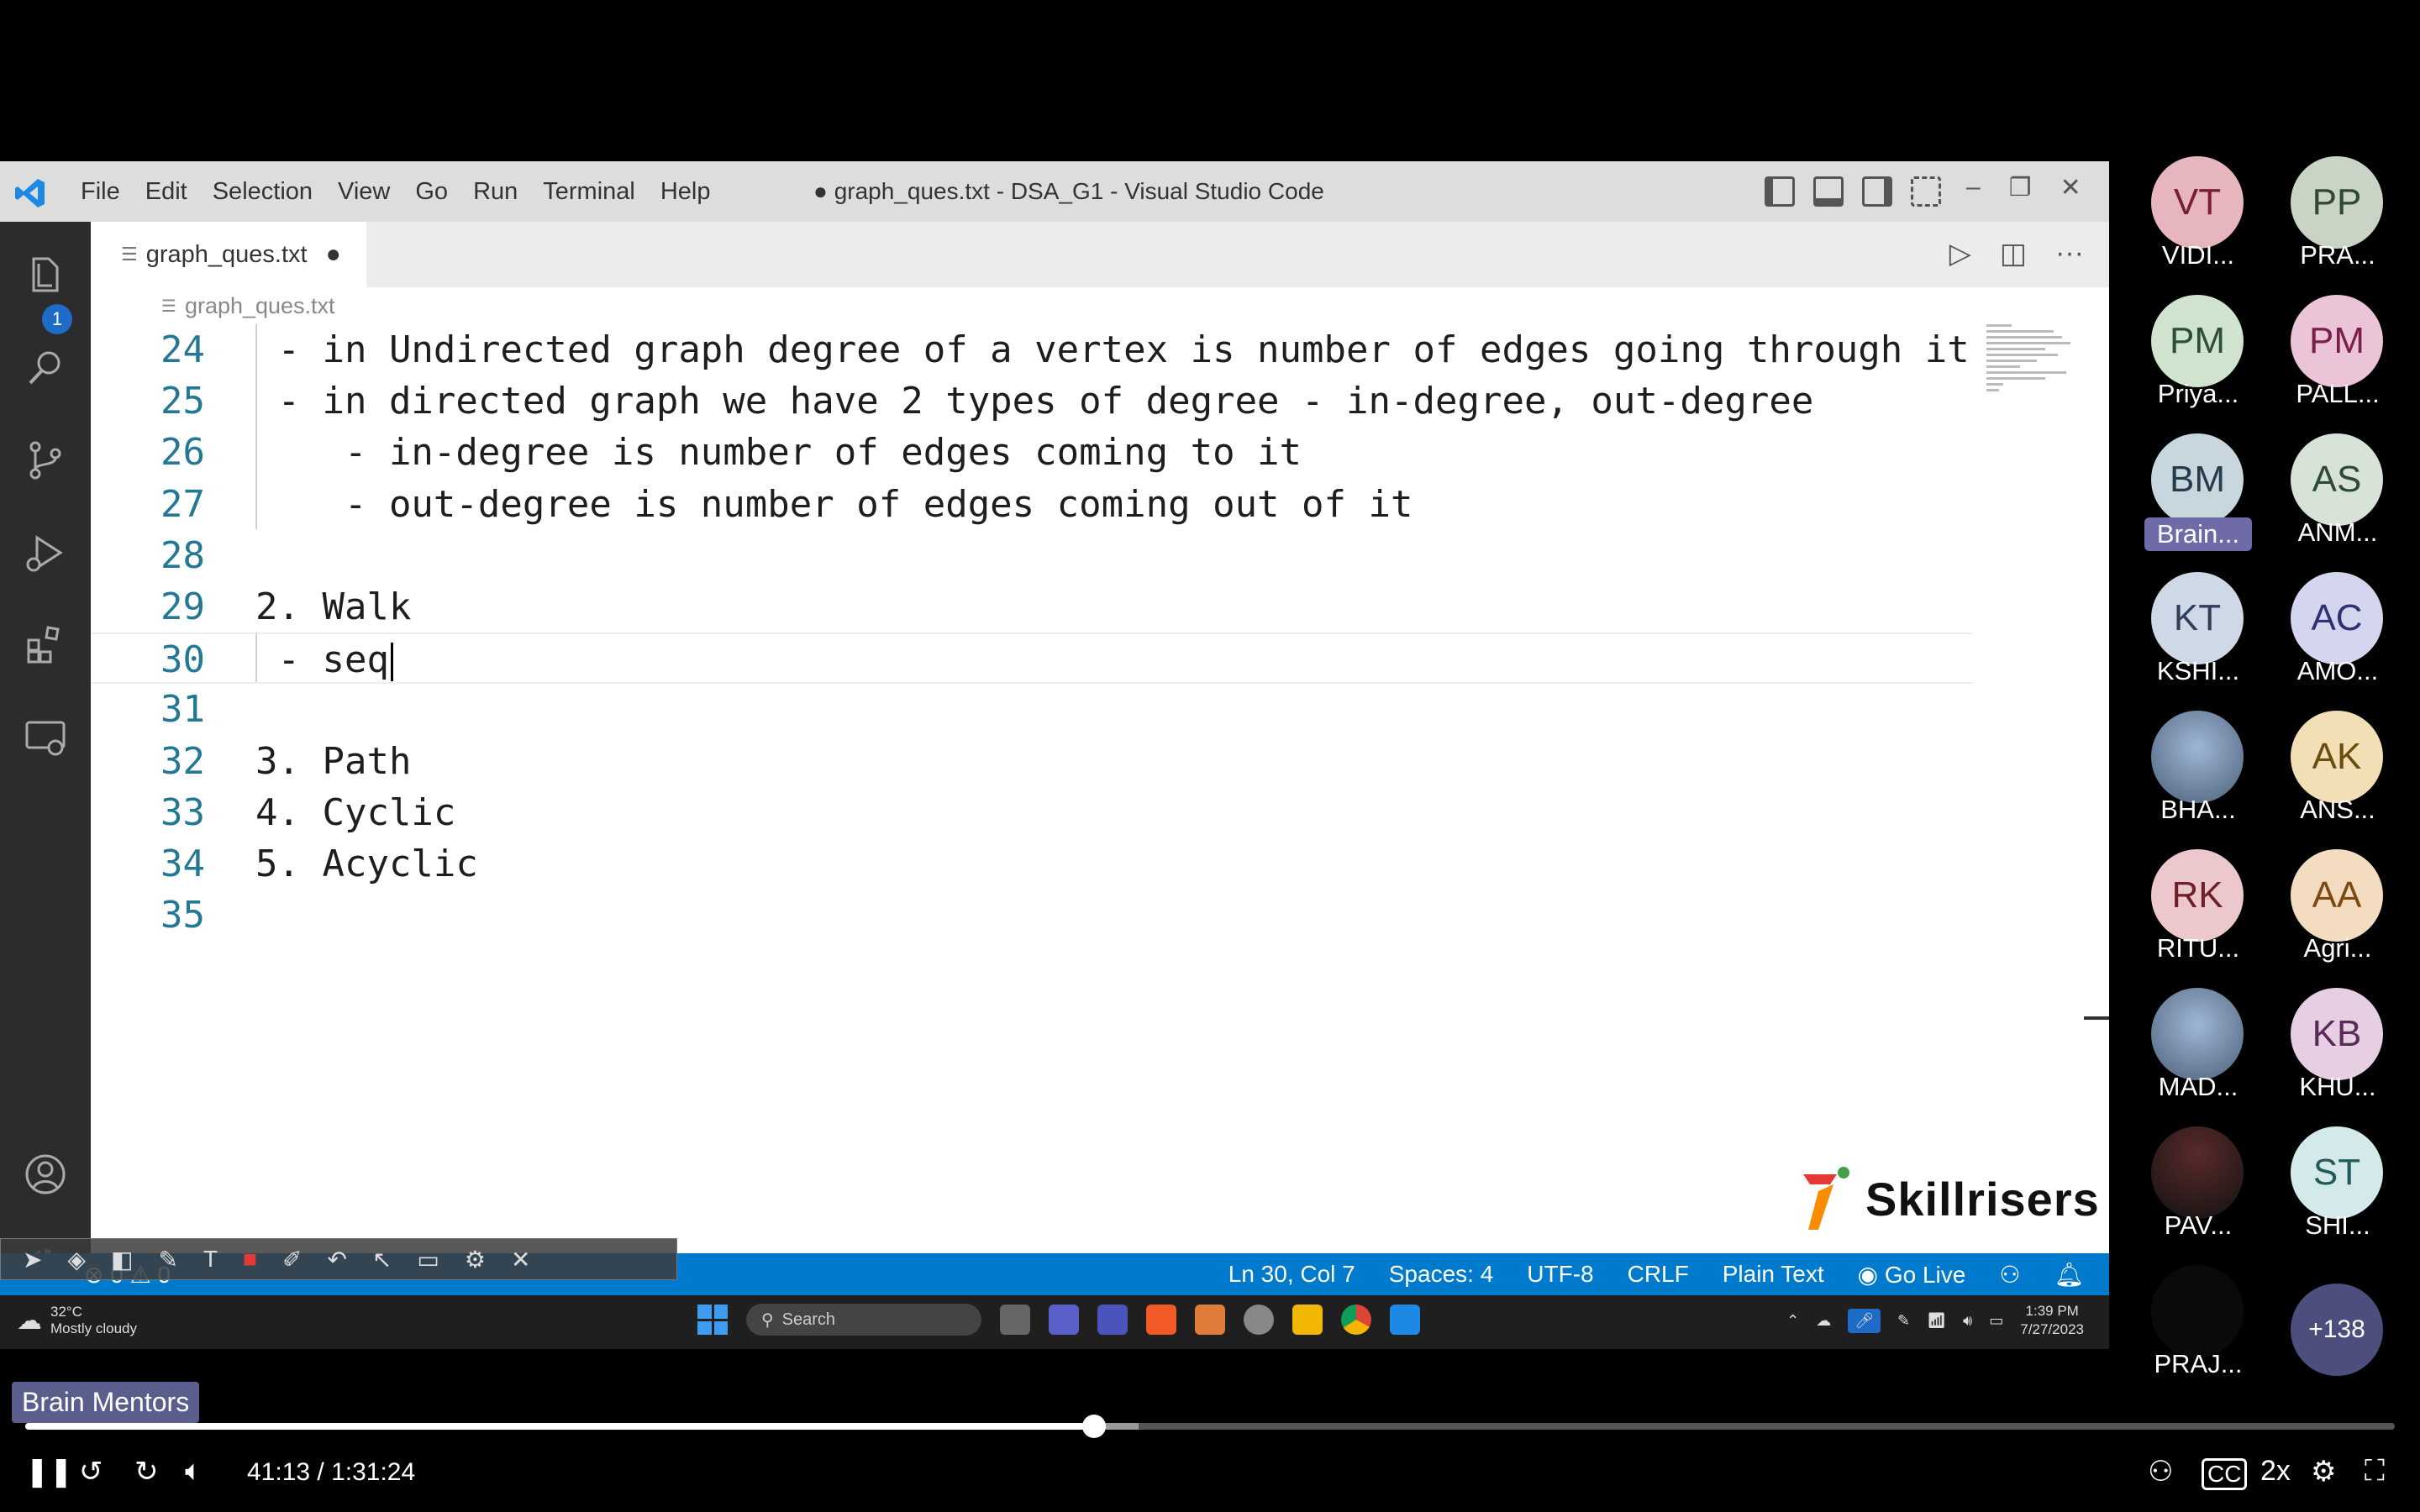  I want to click on task-view-icon, so click(1015, 1320).